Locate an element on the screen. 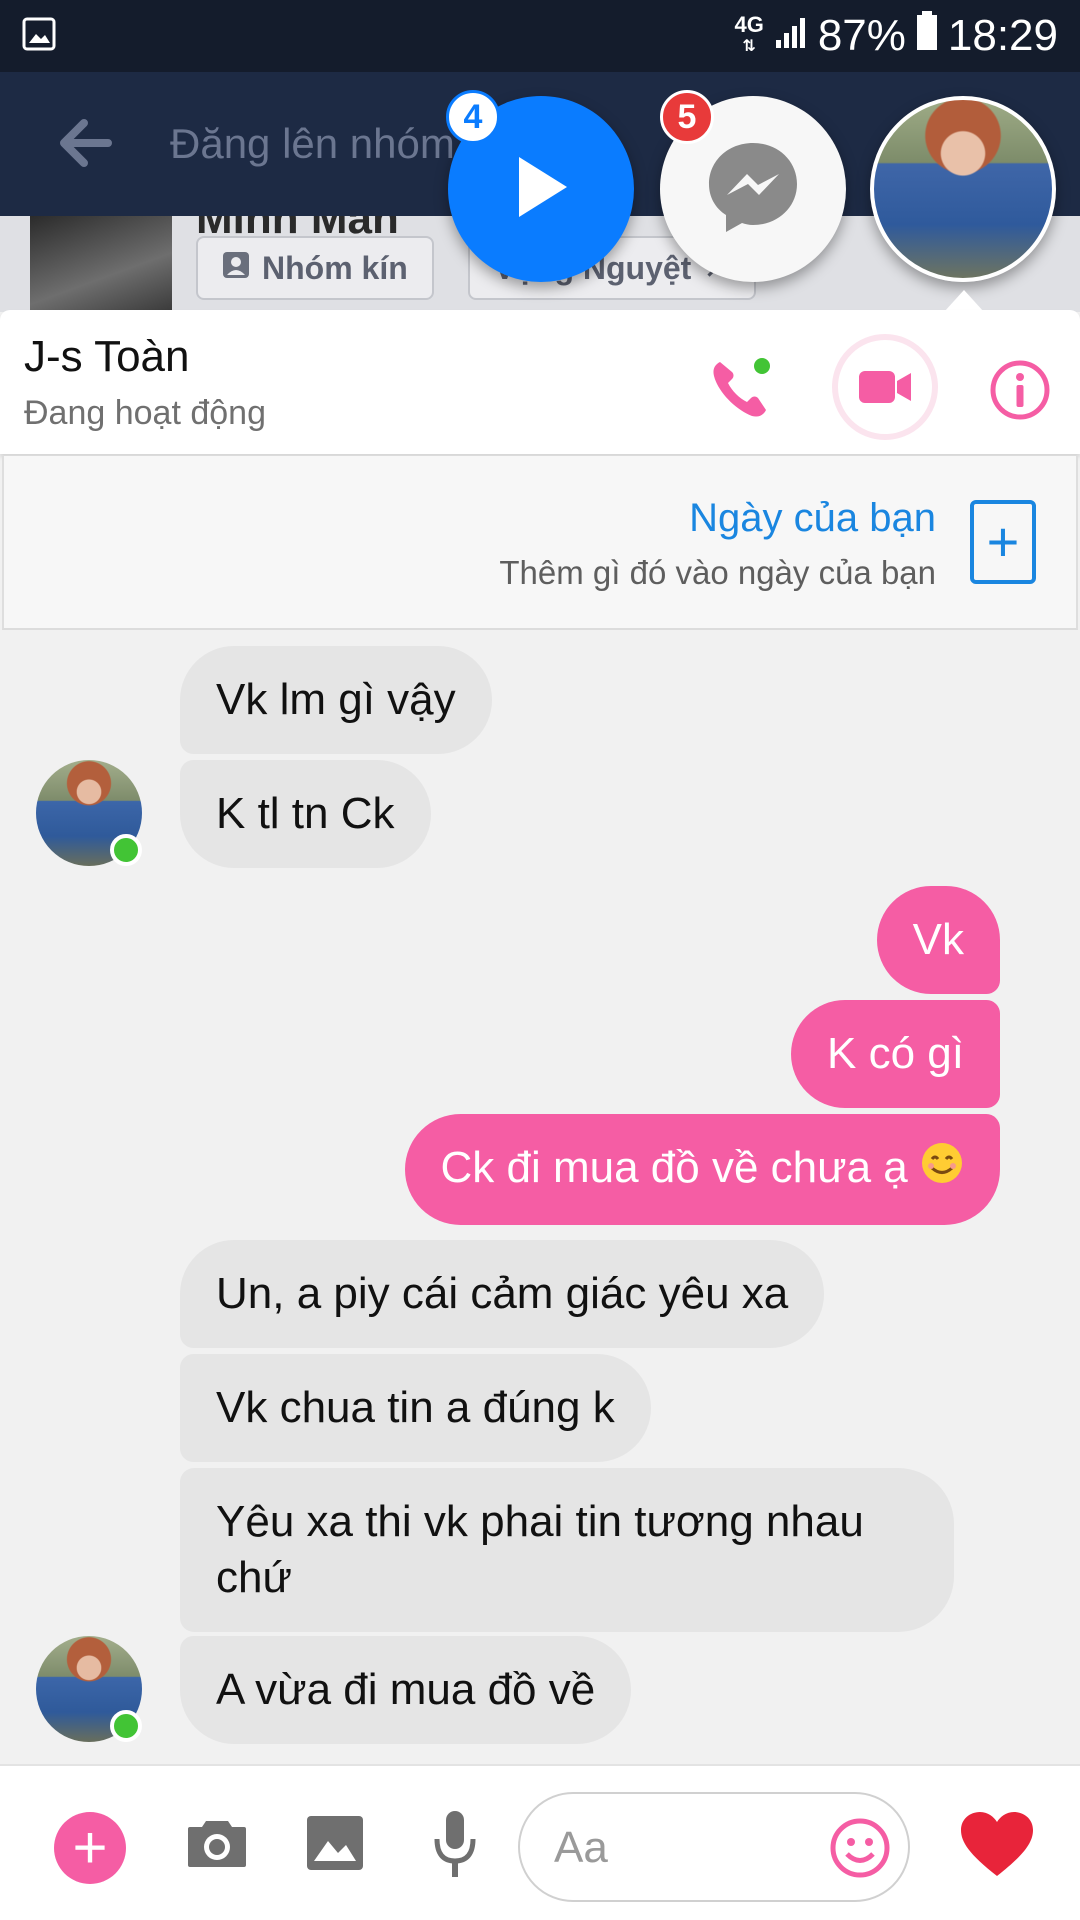 This screenshot has height=1920, width=1080. background-page-title: Đăng lên nhóm is located at coordinates (312, 143).